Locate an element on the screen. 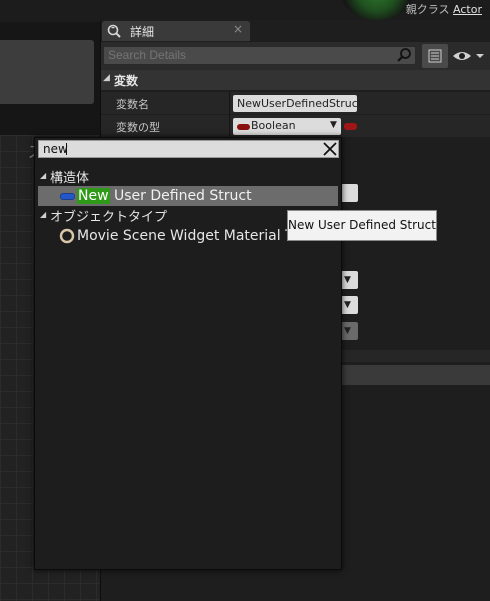 Image resolution: width=490 pixels, height=601 pixels. list-view-icon is located at coordinates (435, 56).